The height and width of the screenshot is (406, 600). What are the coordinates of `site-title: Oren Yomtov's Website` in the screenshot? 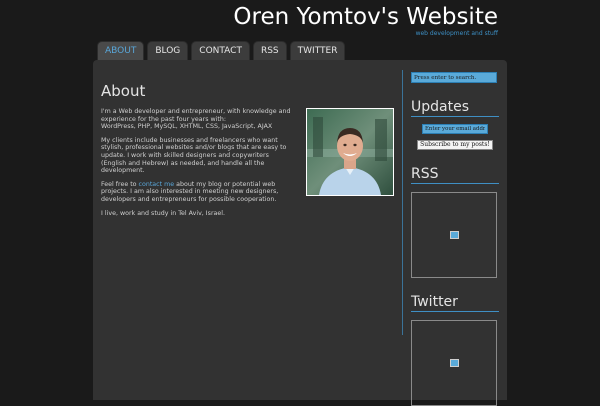 It's located at (365, 17).